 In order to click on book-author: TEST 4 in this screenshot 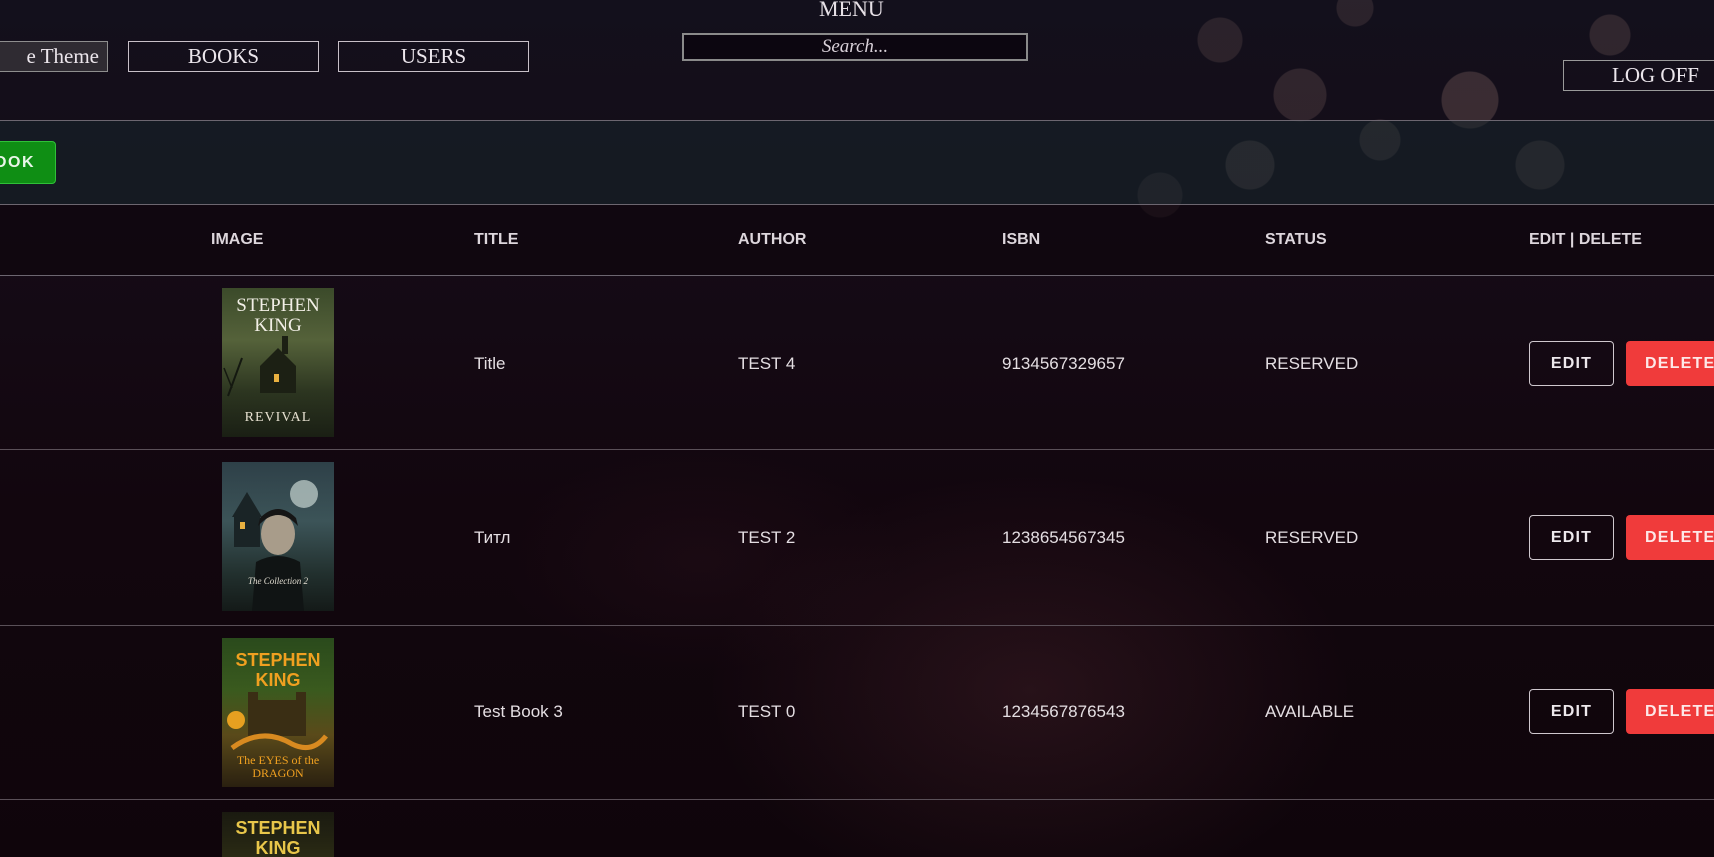, I will do `click(767, 363)`.